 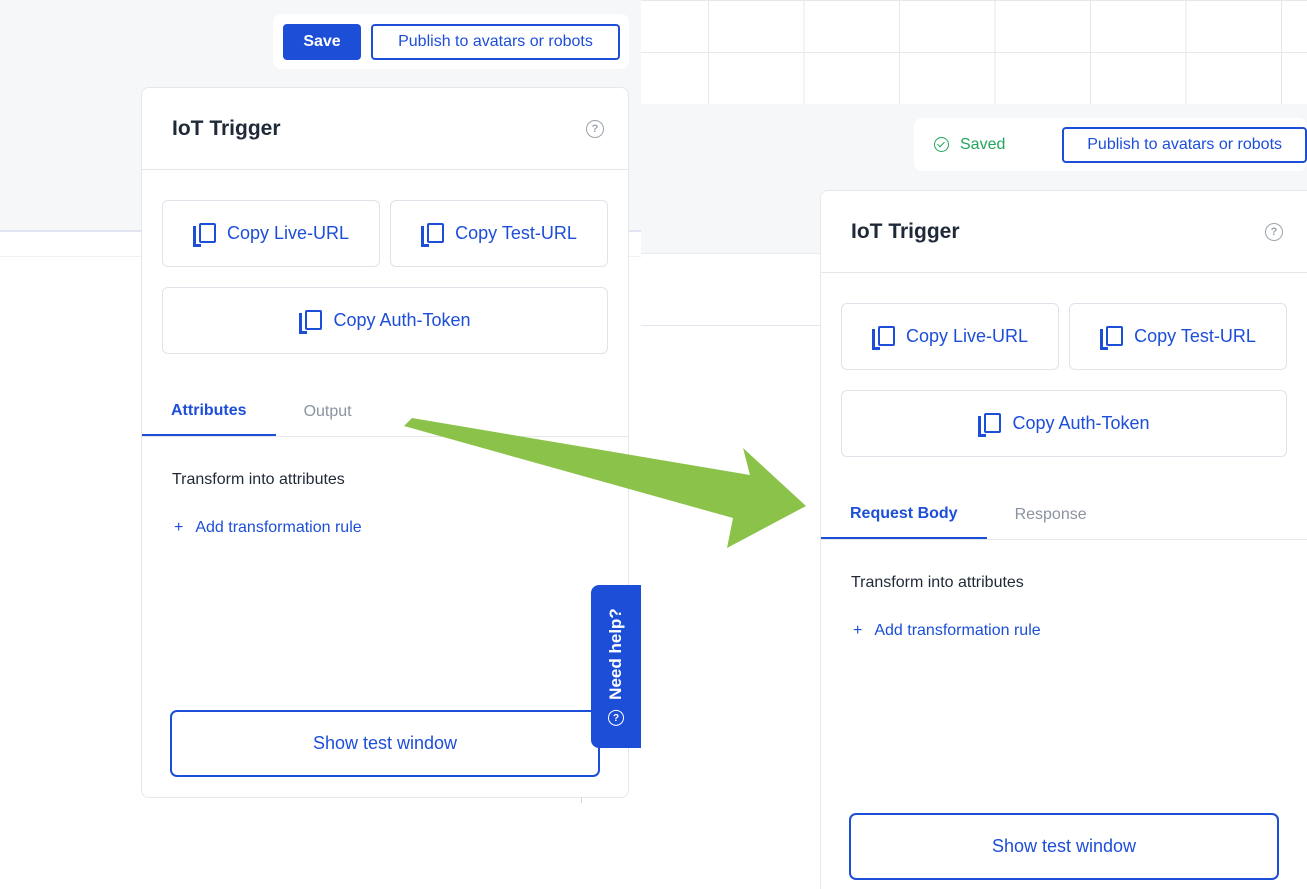 I want to click on save-button: Save, so click(x=322, y=41).